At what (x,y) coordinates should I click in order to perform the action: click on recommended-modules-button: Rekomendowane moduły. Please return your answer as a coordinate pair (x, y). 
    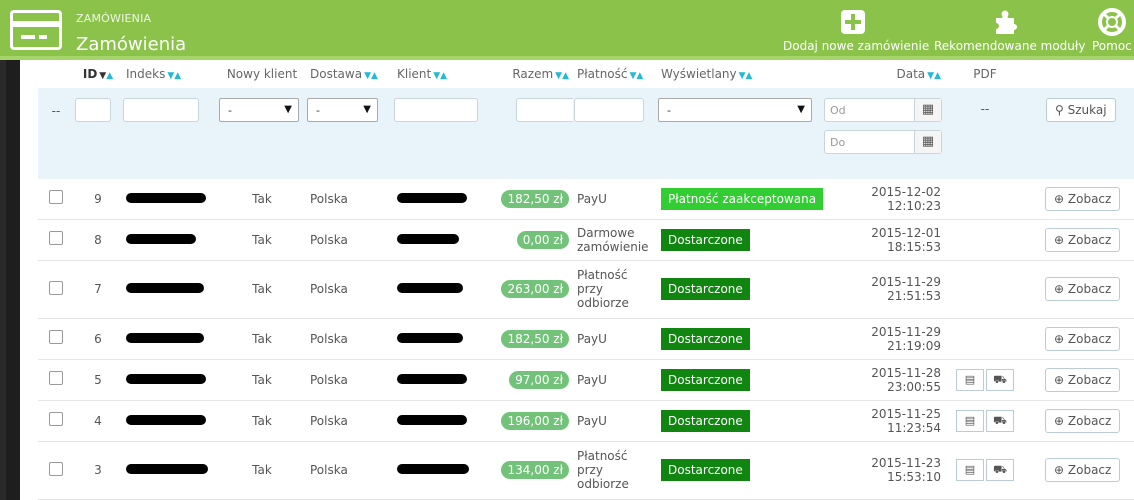
    Looking at the image, I should click on (1009, 31).